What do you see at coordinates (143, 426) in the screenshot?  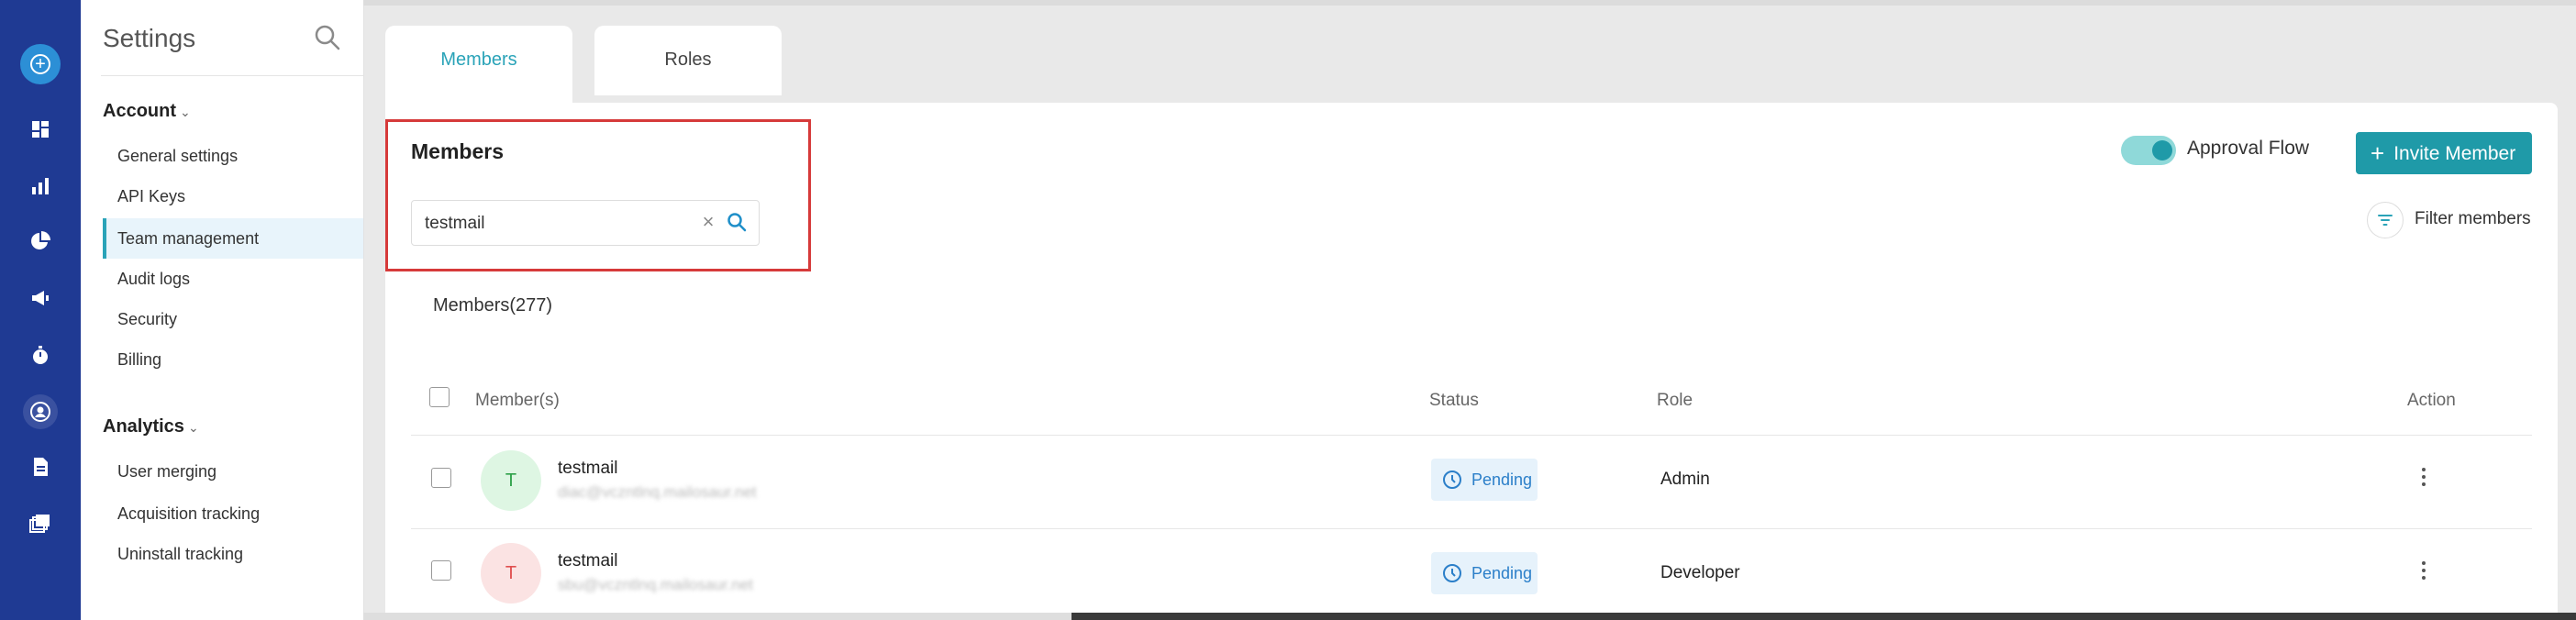 I see `section-analytics-label: Analytics` at bounding box center [143, 426].